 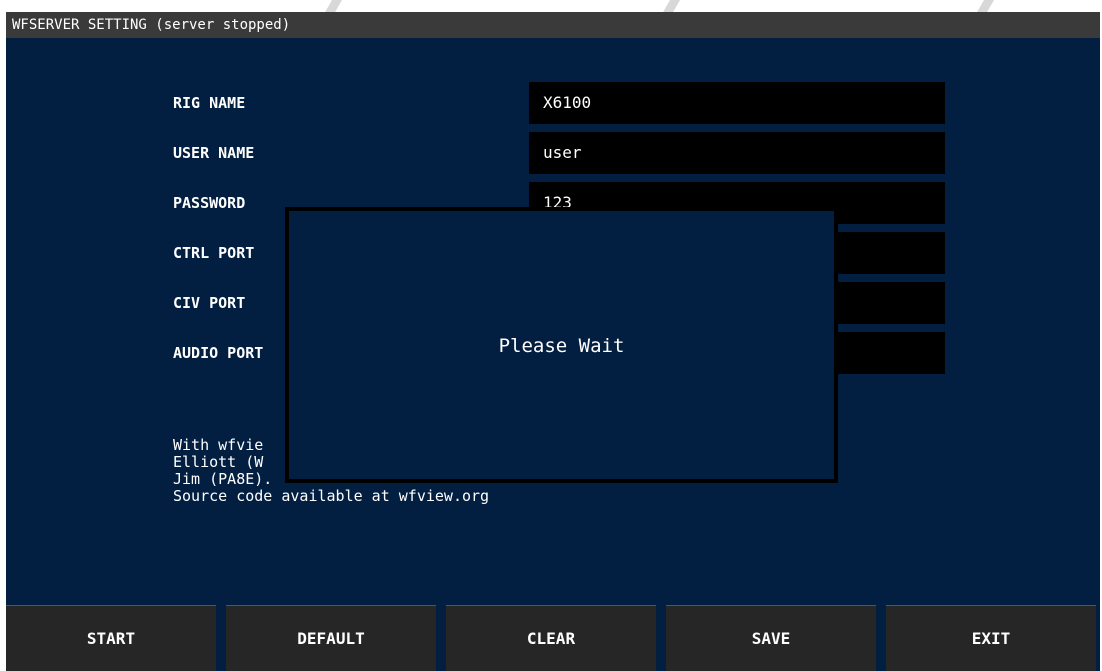 What do you see at coordinates (553, 25) in the screenshot?
I see `window-title: WFSERVER SETTING (server stopped)` at bounding box center [553, 25].